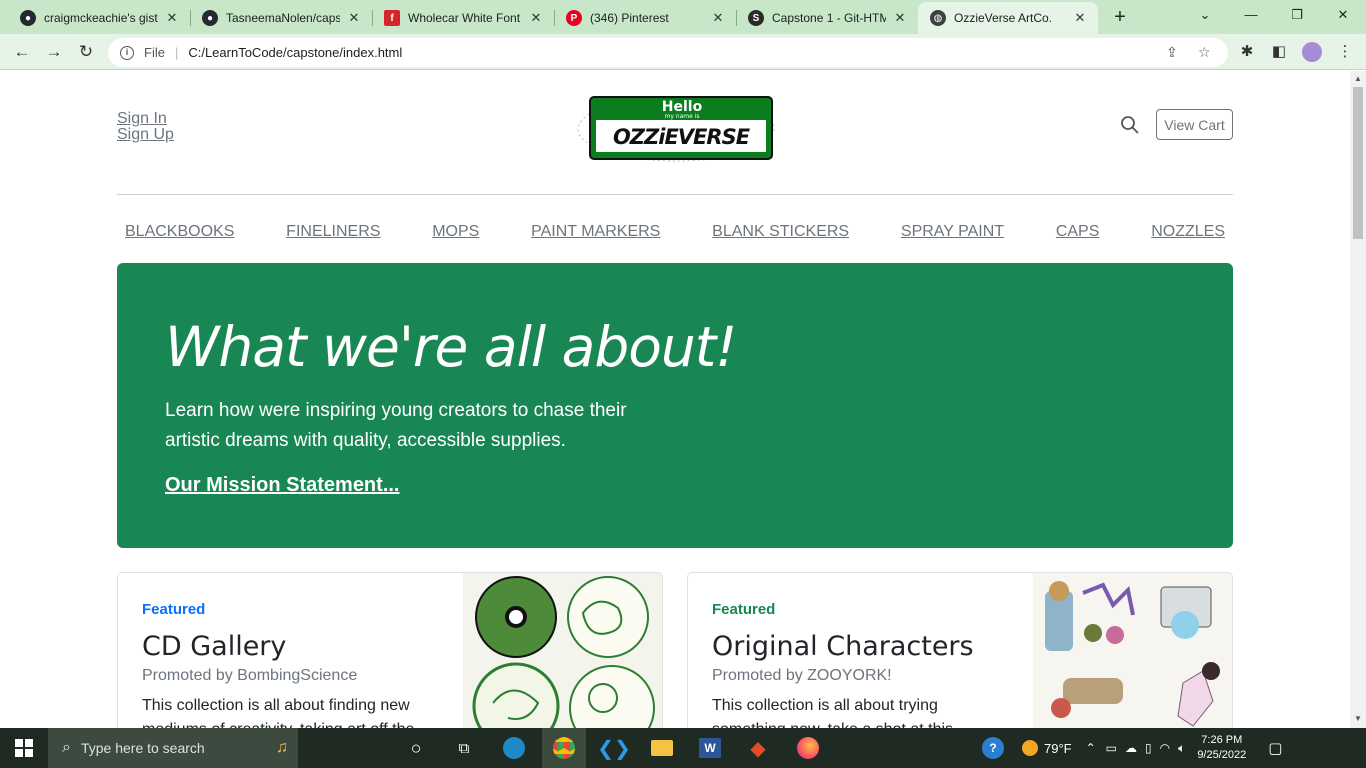 The width and height of the screenshot is (1366, 768). What do you see at coordinates (86, 52) in the screenshot?
I see `reload-button: ↻` at bounding box center [86, 52].